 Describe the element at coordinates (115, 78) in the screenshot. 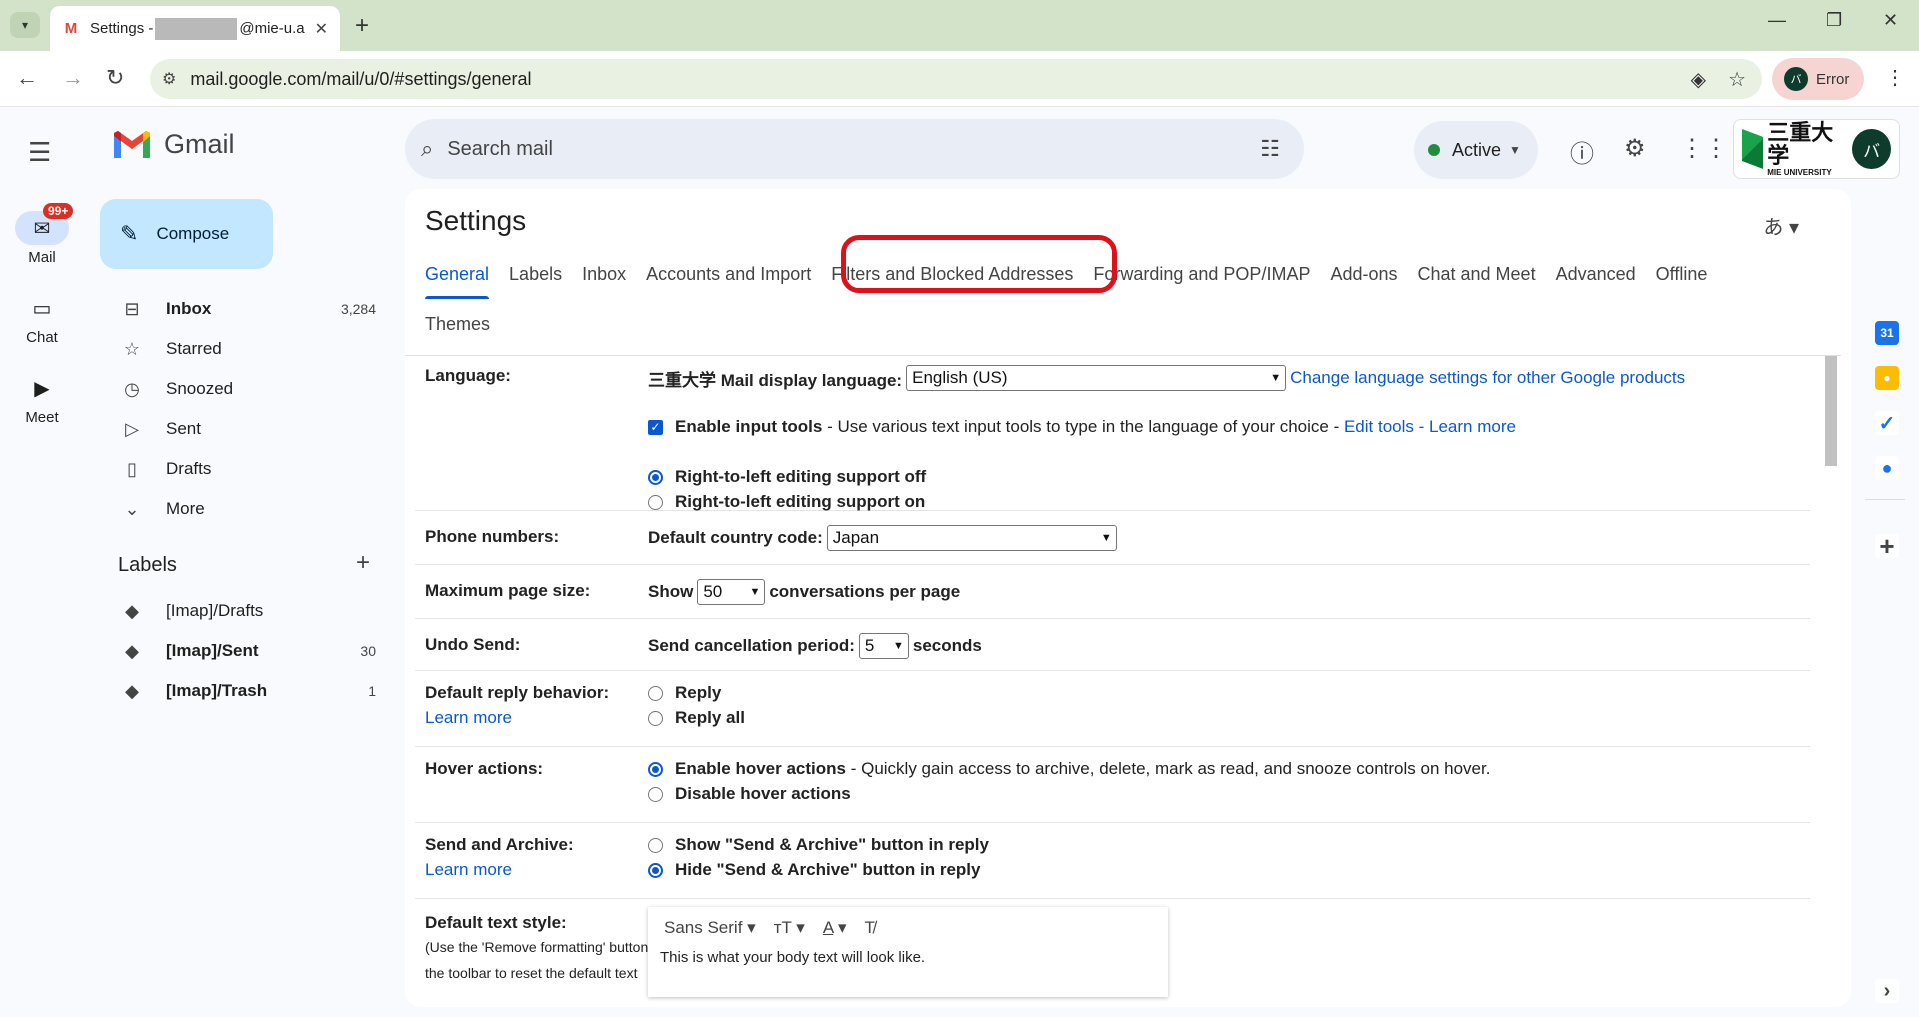

I see `reload-icon: ↻` at that location.